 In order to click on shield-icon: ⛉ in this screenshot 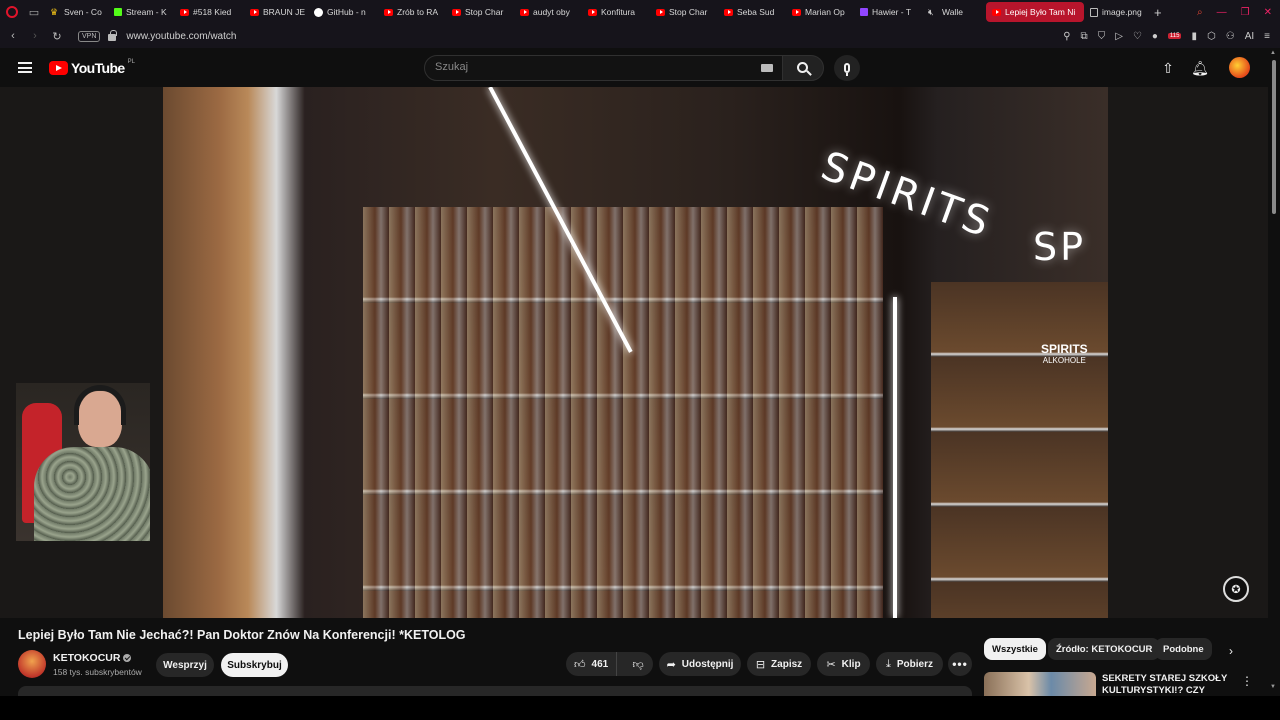, I will do `click(1102, 36)`.